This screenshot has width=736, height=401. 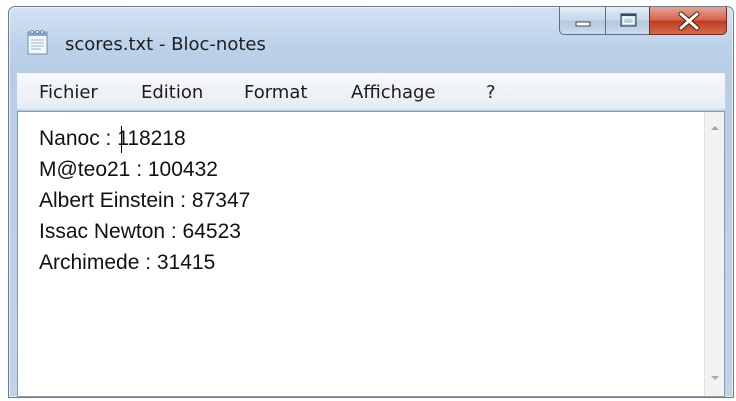 What do you see at coordinates (145, 200) in the screenshot?
I see `text-line: Albert Einstein : 87347` at bounding box center [145, 200].